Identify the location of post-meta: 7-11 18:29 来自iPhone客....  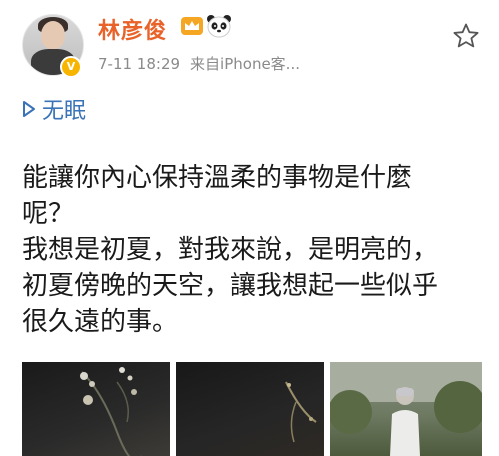
(199, 63).